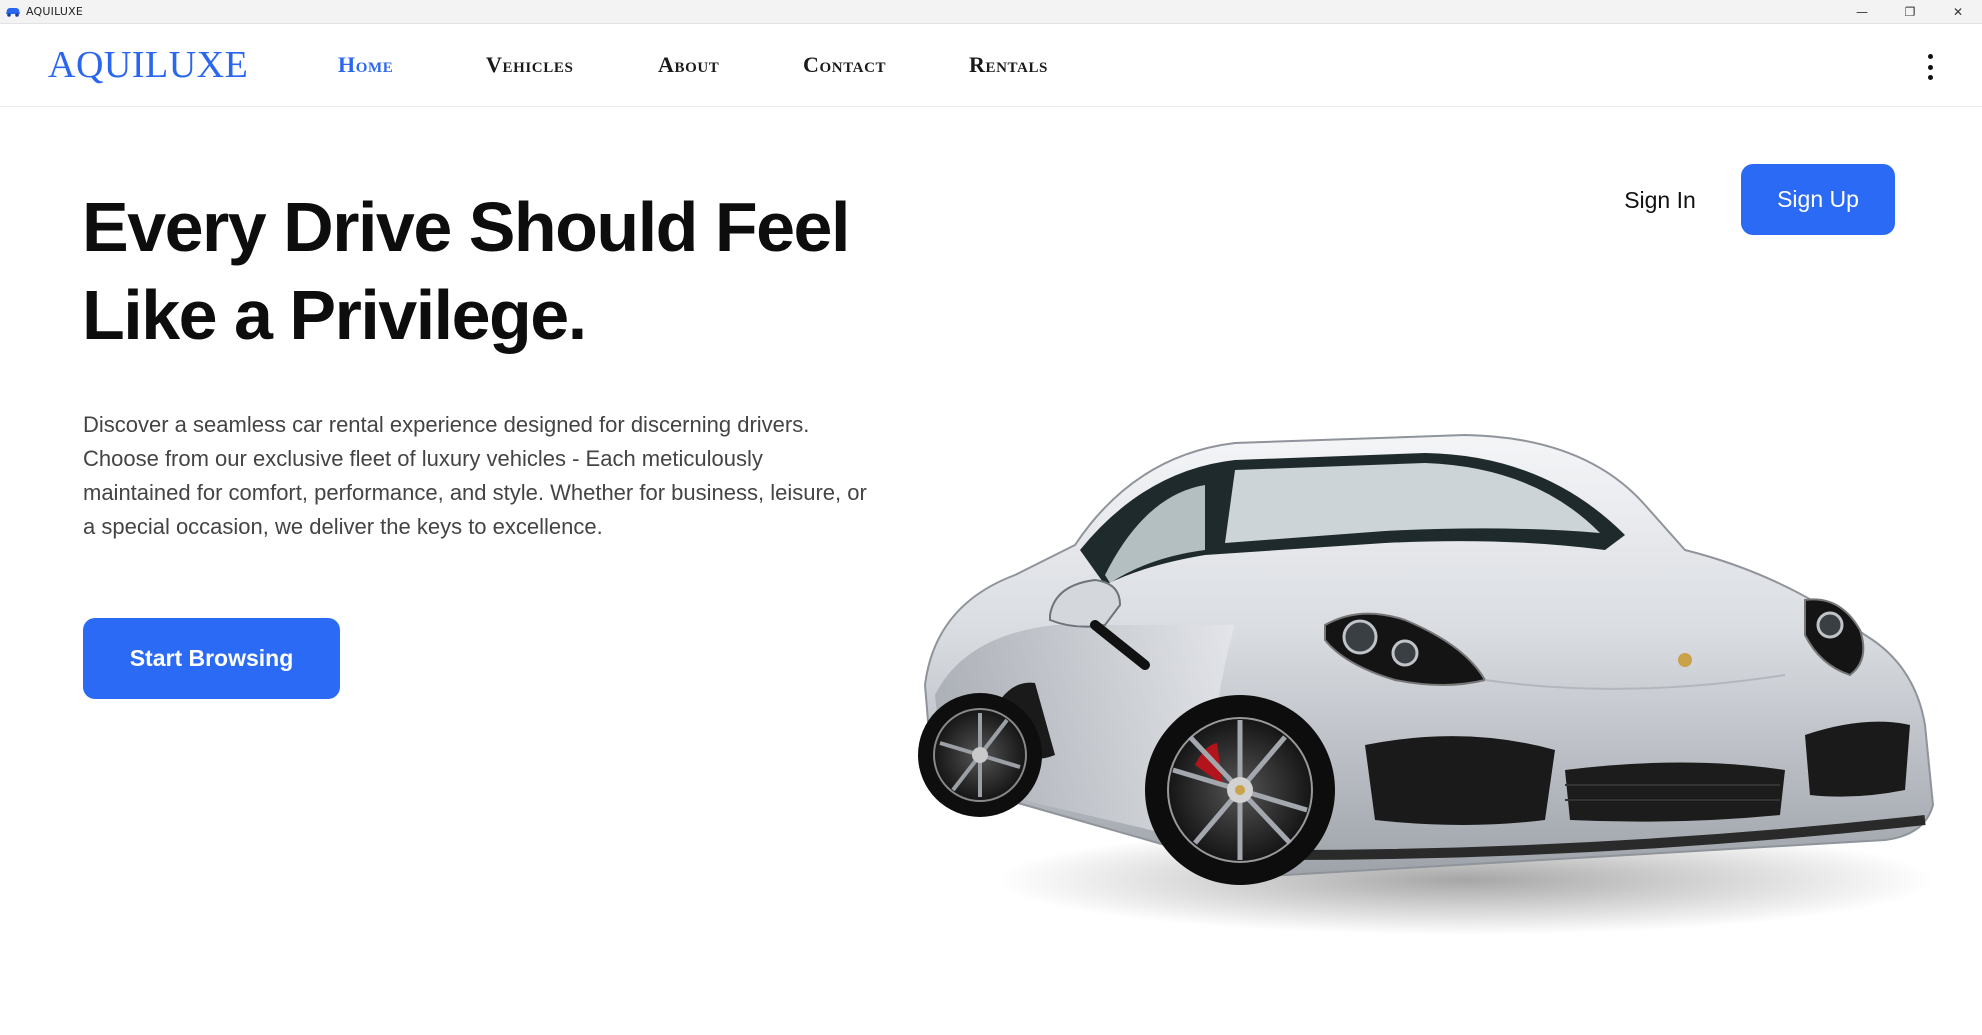  Describe the element at coordinates (991, 12) in the screenshot. I see `window-titlebar: AQUILUXE — ❐ ✕` at that location.